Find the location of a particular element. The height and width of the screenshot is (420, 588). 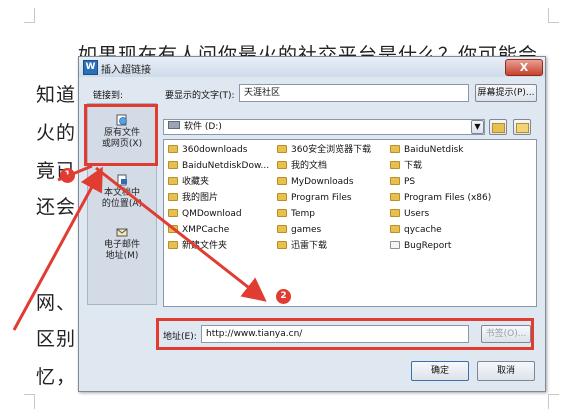

folder-dropdown-button: ▼ is located at coordinates (477, 127).